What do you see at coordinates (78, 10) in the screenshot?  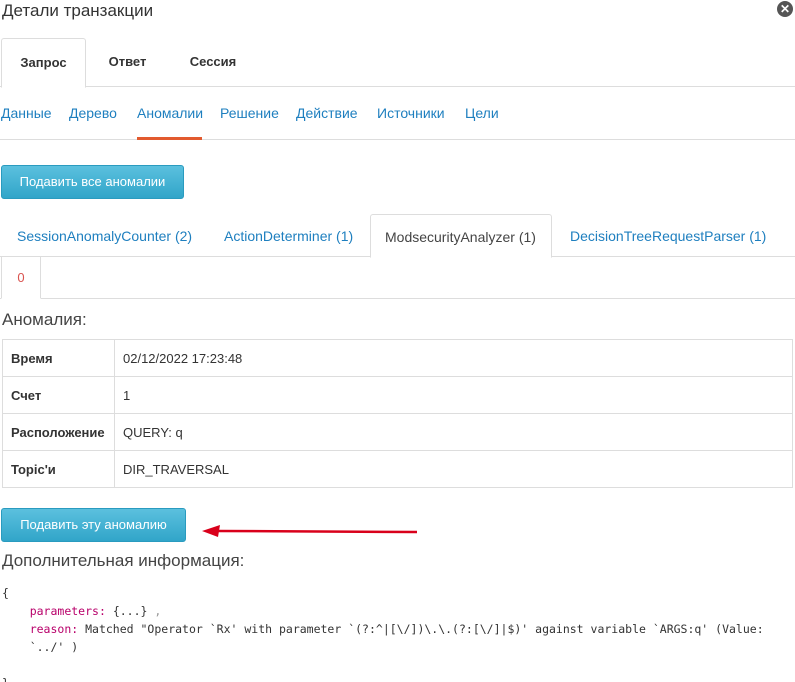 I see `dialog-title: Детали транзакции` at bounding box center [78, 10].